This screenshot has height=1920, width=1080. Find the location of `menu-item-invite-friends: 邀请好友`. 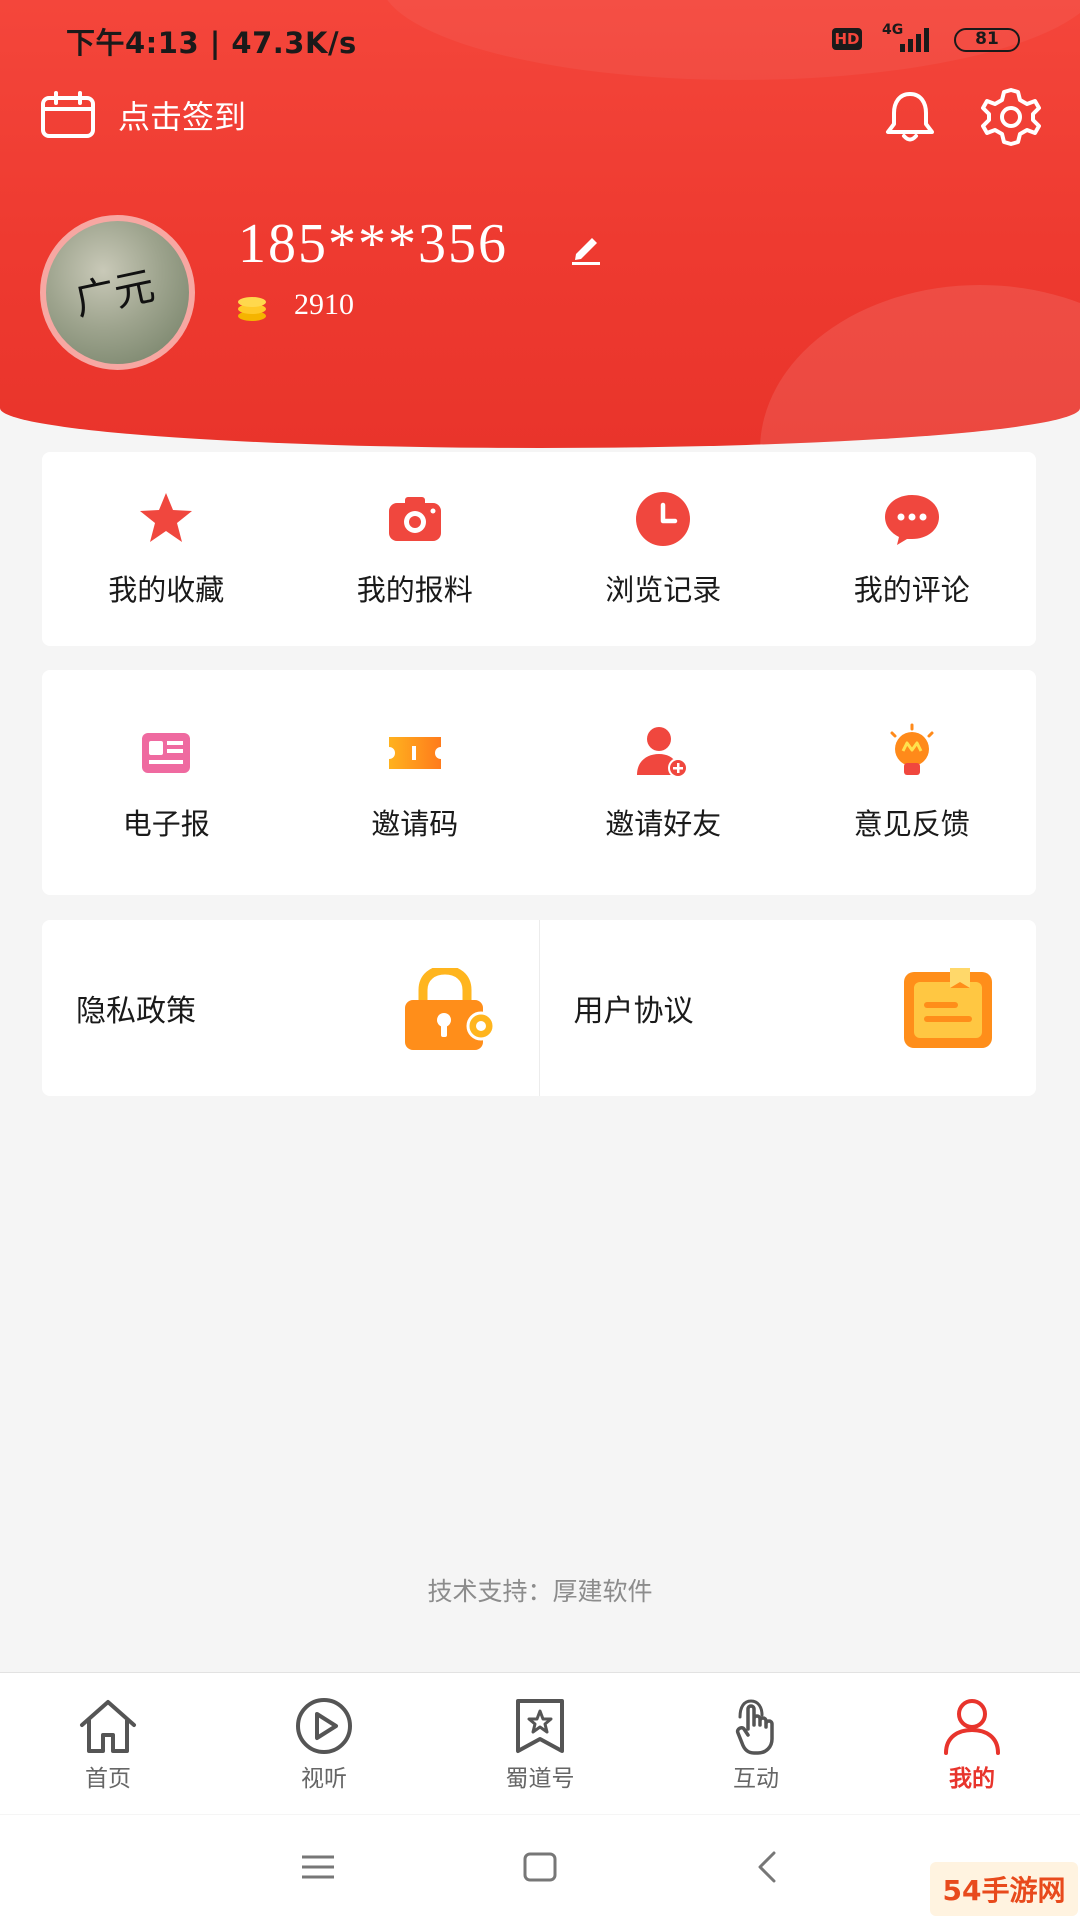

menu-item-invite-friends: 邀请好友 is located at coordinates (663, 782).